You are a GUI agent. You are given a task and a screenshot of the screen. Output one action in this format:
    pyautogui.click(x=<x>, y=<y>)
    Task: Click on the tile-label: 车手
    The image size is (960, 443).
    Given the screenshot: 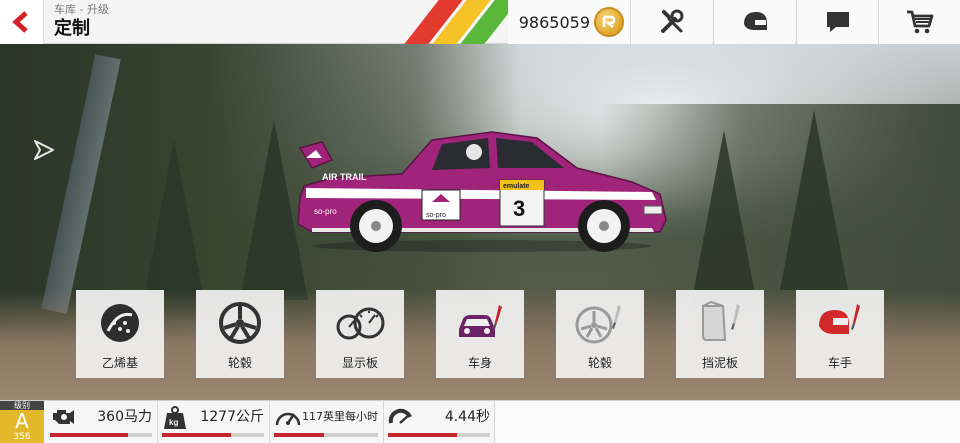 What is the action you would take?
    pyautogui.click(x=839, y=363)
    